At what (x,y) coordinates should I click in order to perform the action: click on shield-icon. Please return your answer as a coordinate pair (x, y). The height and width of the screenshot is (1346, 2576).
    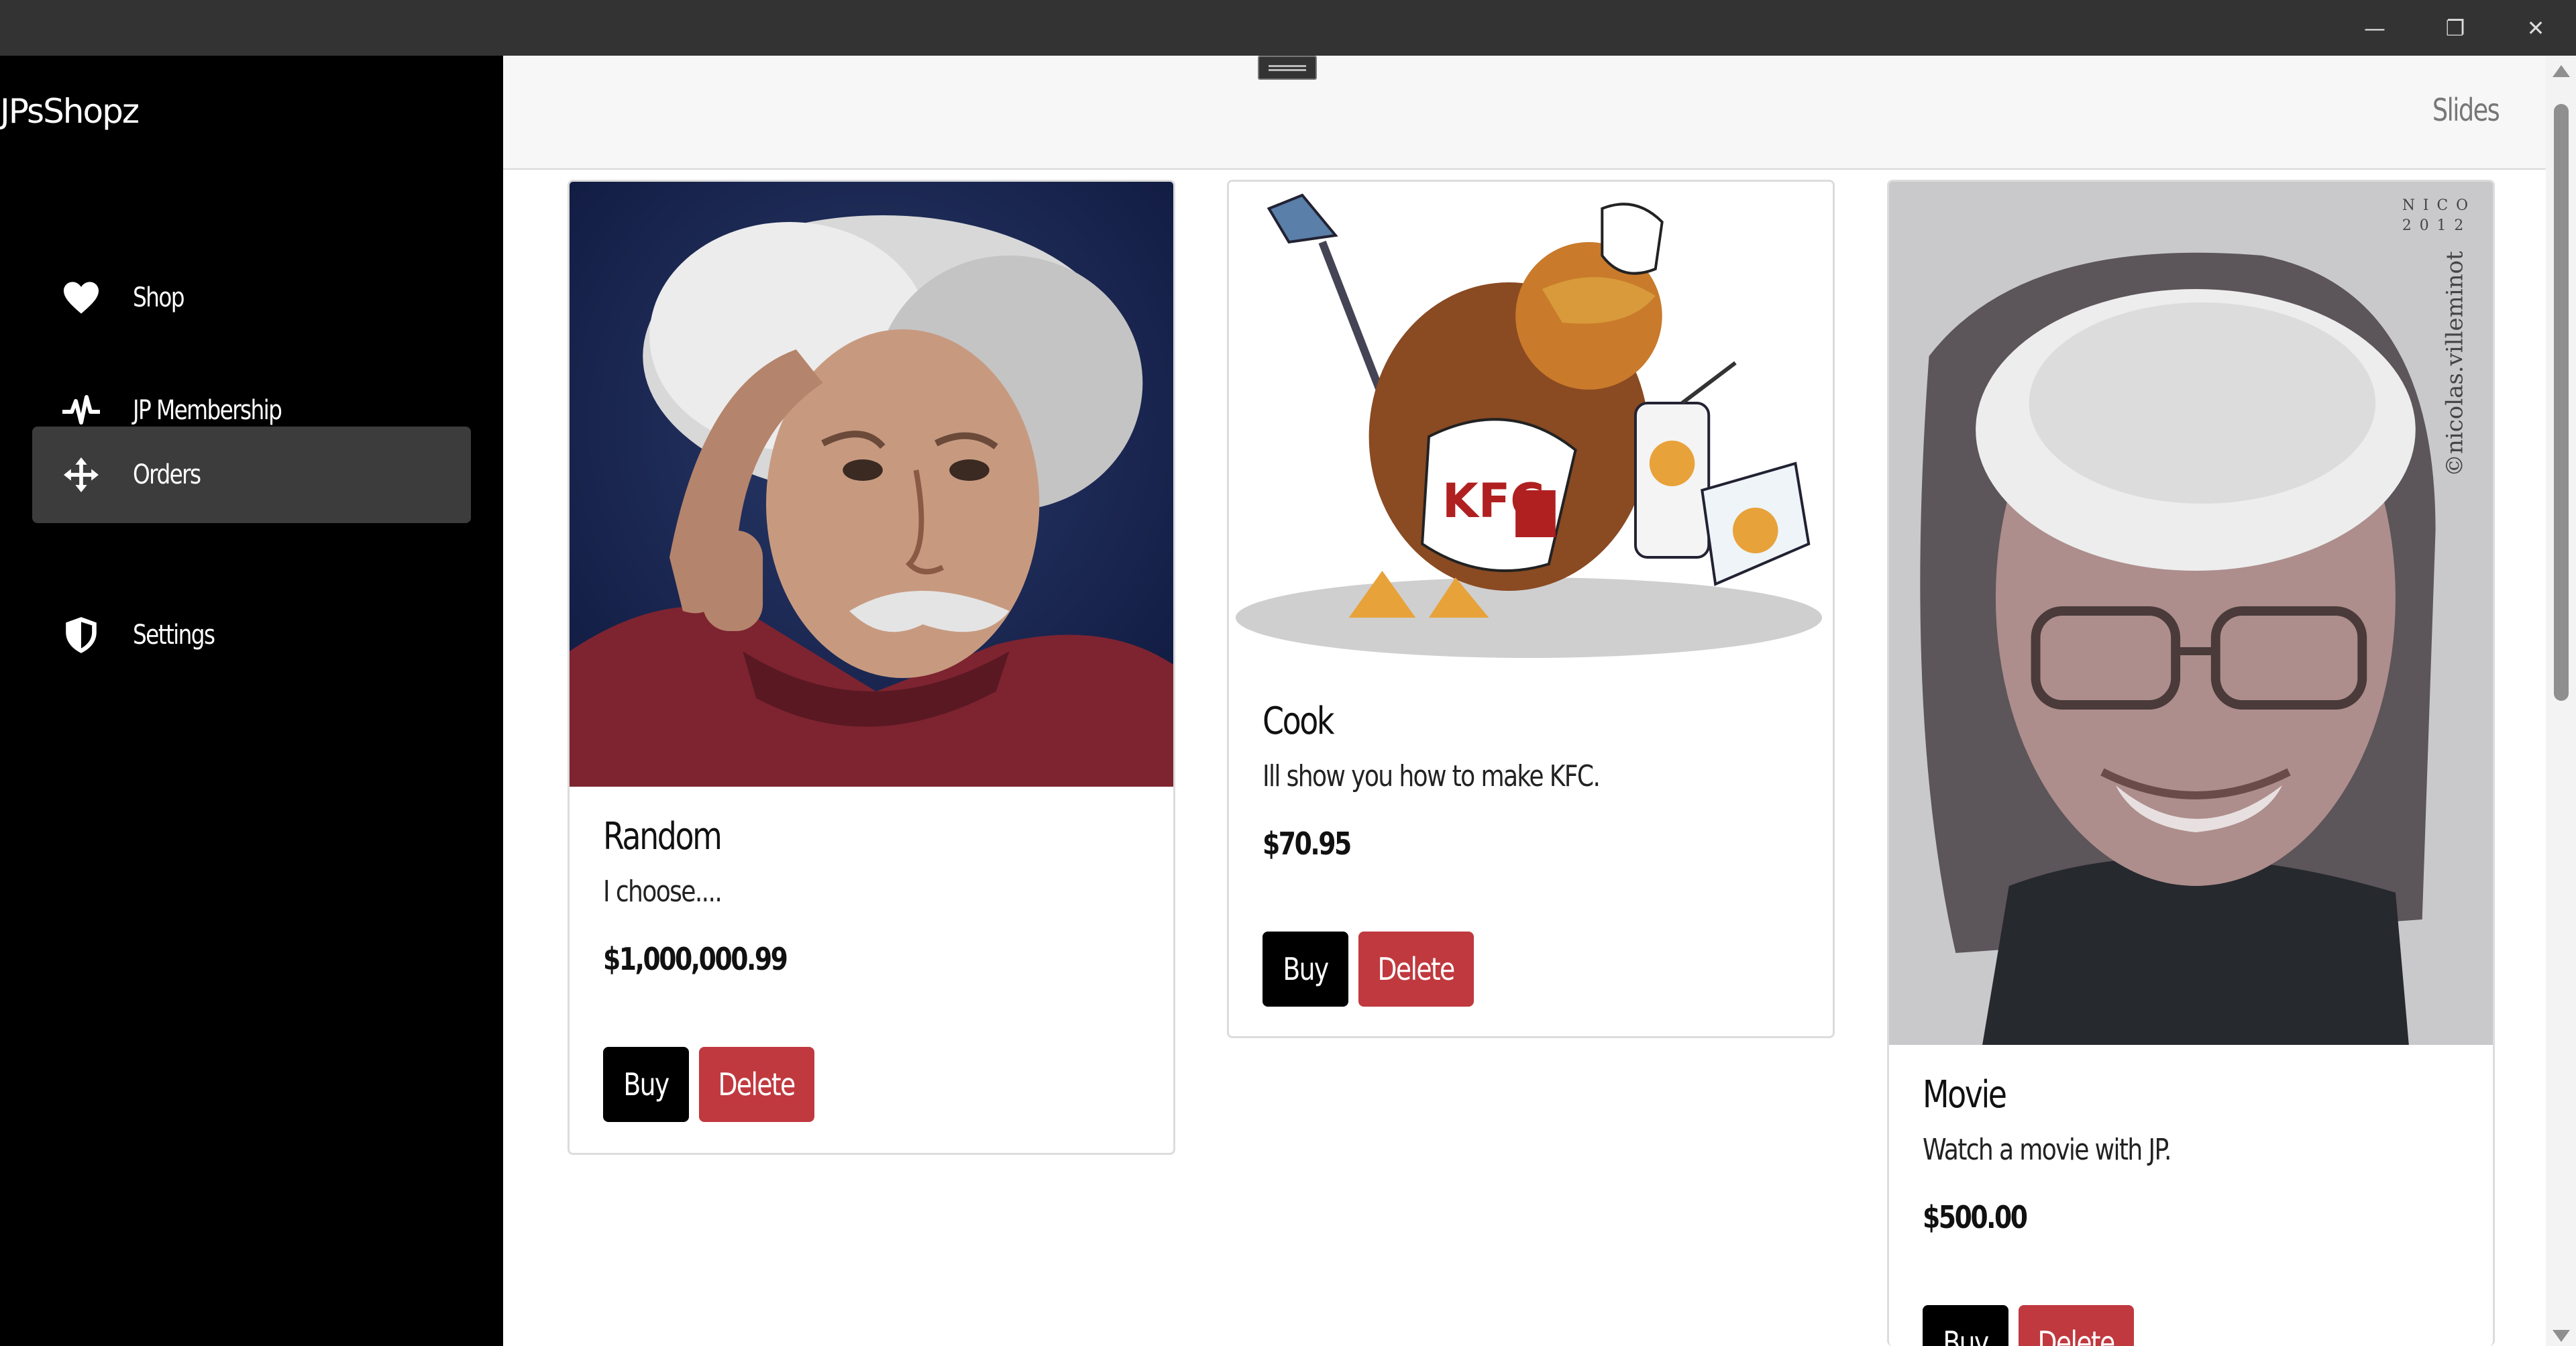
    Looking at the image, I should click on (81, 635).